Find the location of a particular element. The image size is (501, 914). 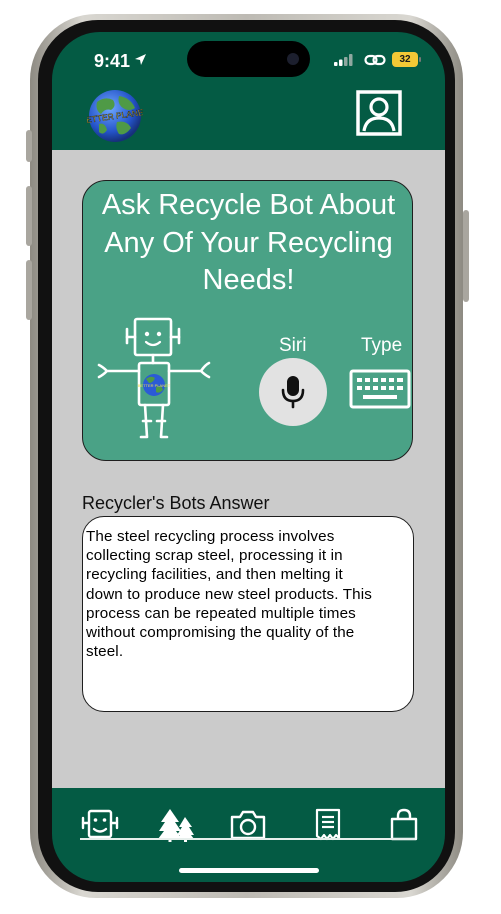

shopping-bag-icon is located at coordinates (404, 824).